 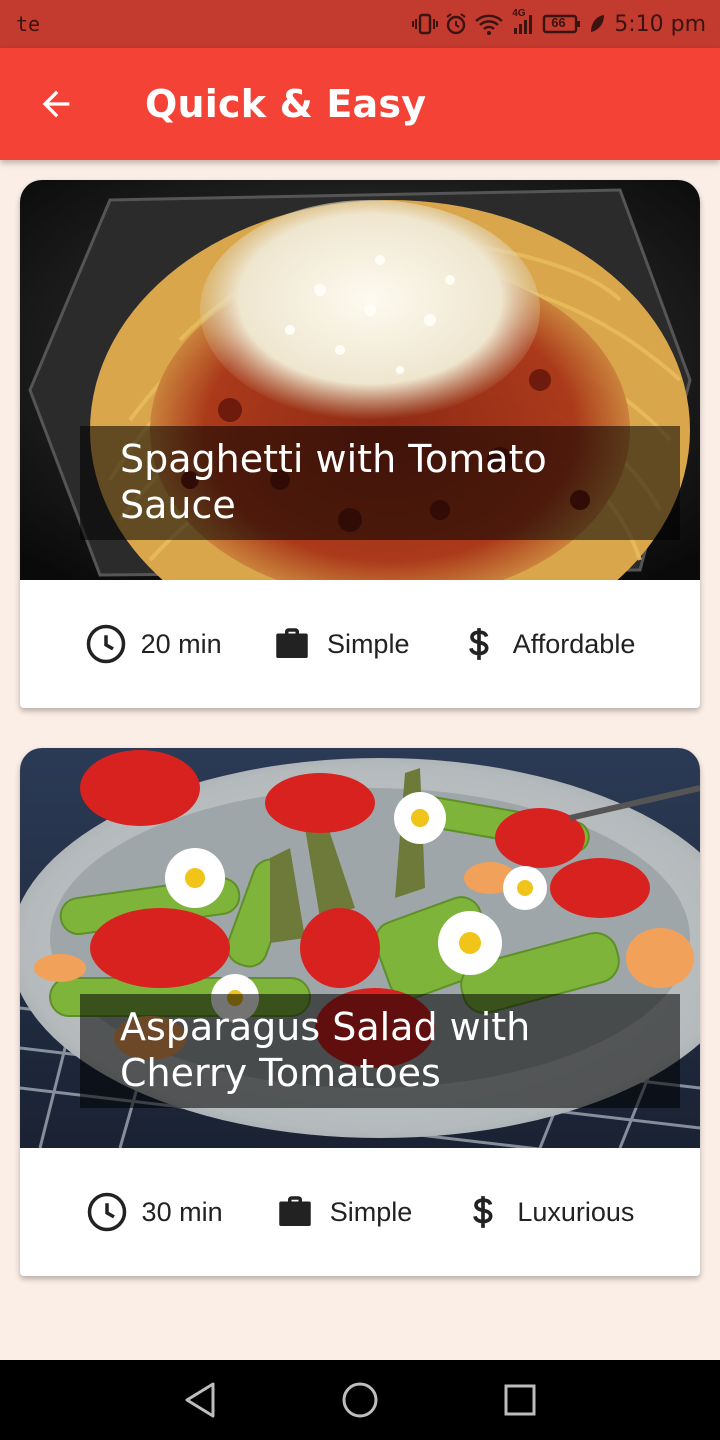 I want to click on back-triangle-icon, so click(x=200, y=1400).